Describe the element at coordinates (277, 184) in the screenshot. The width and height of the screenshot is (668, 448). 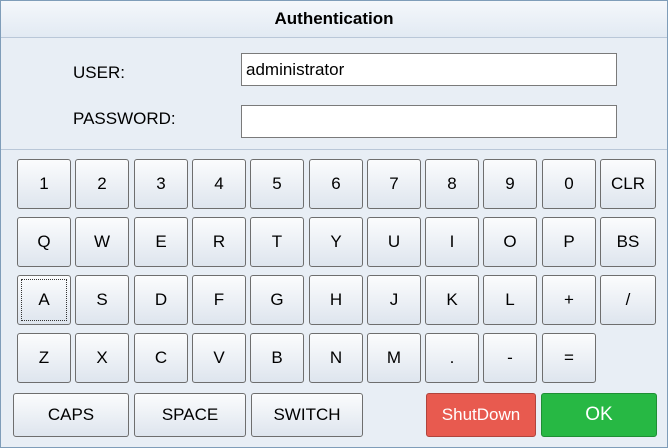
I see `key: 5` at that location.